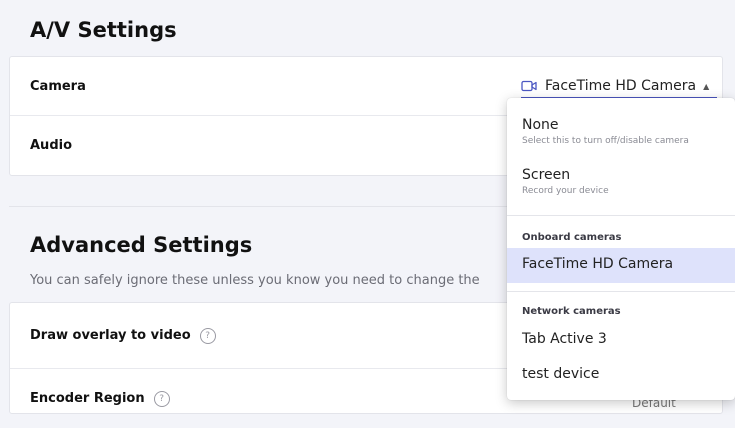 This screenshot has width=735, height=428. Describe the element at coordinates (621, 181) in the screenshot. I see `option-screen: Screen Record your device` at that location.